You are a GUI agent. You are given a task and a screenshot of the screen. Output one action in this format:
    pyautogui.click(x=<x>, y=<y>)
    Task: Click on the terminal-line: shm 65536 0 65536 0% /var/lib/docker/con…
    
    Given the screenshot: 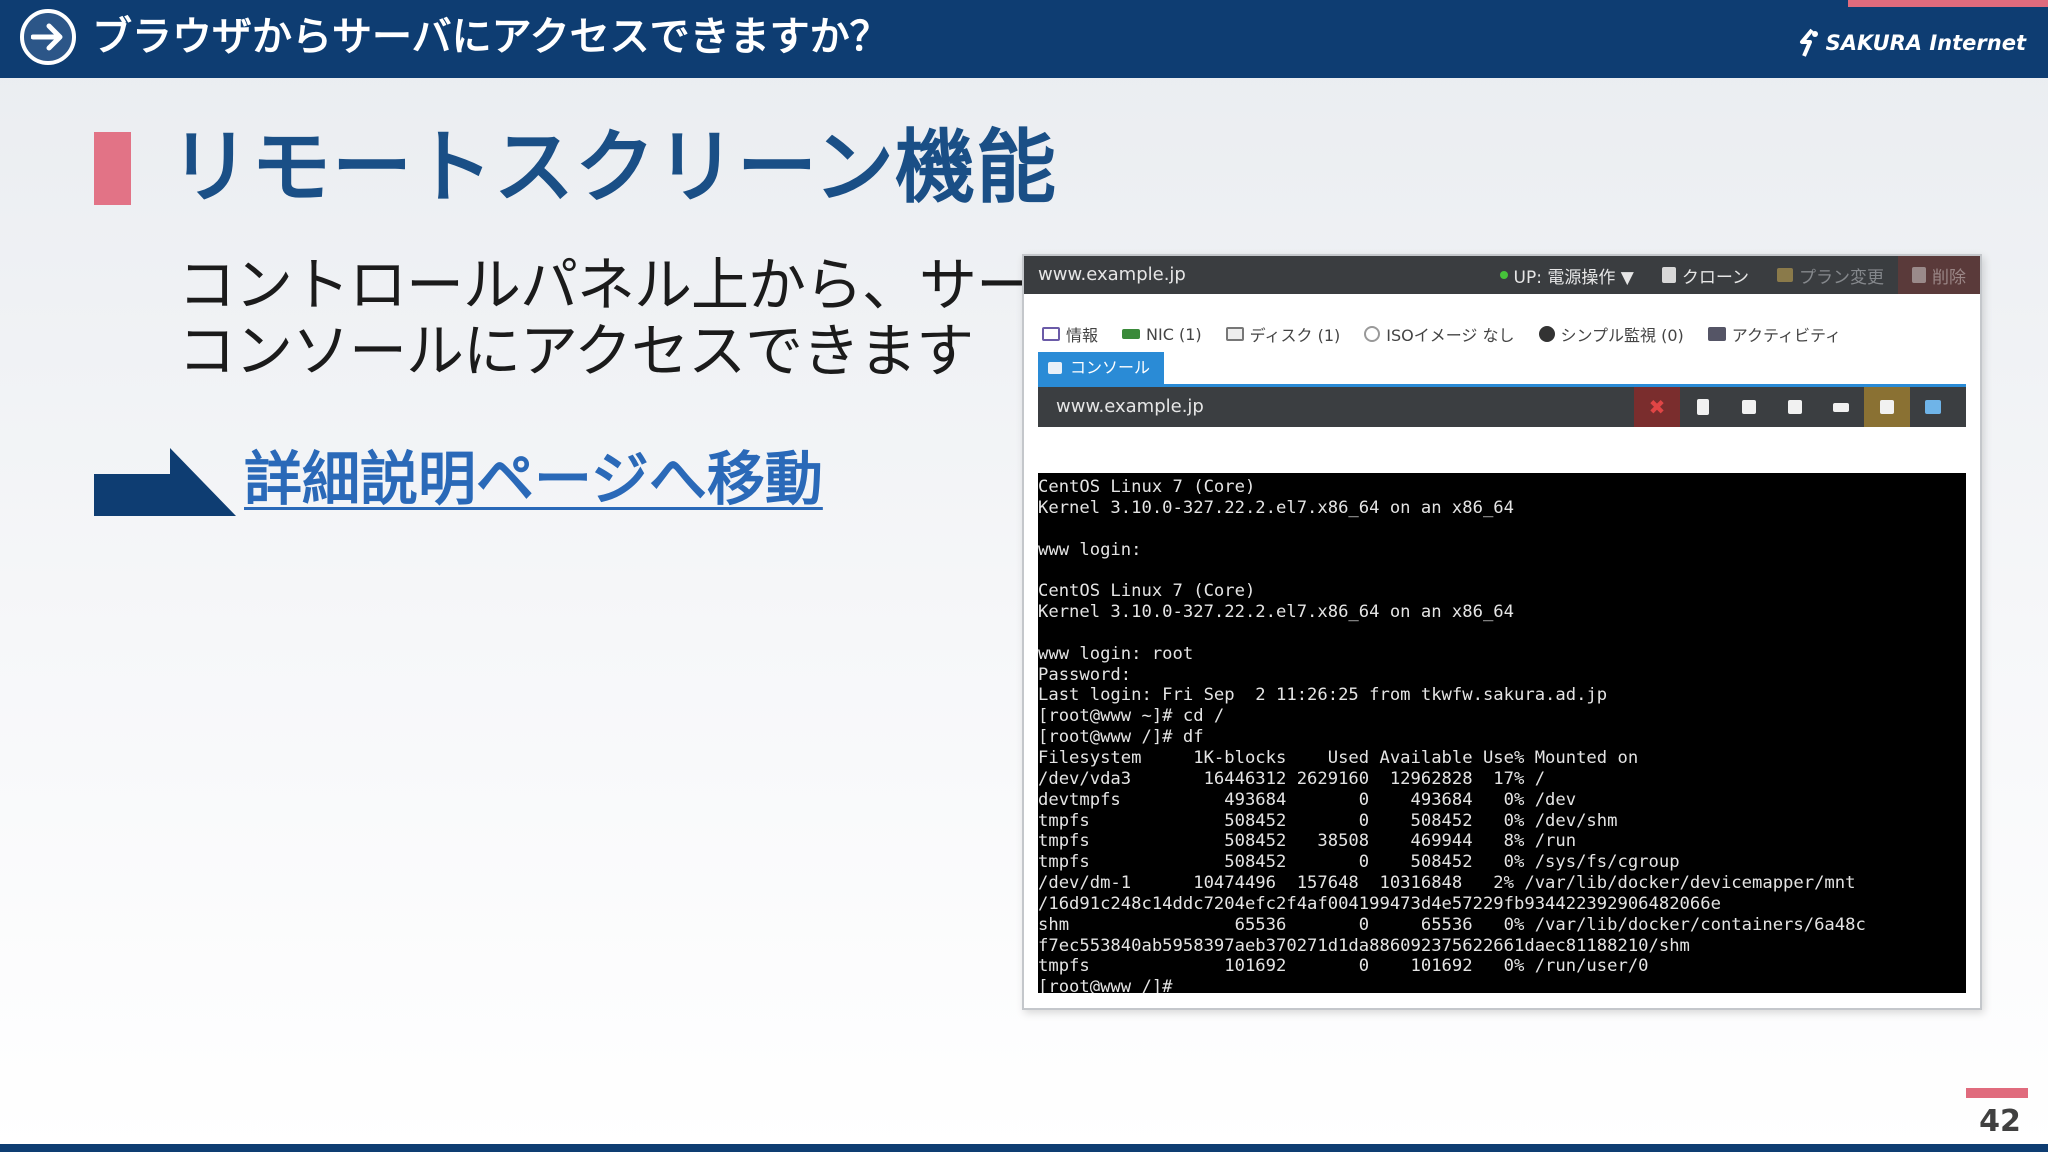 What is the action you would take?
    pyautogui.click(x=1452, y=924)
    